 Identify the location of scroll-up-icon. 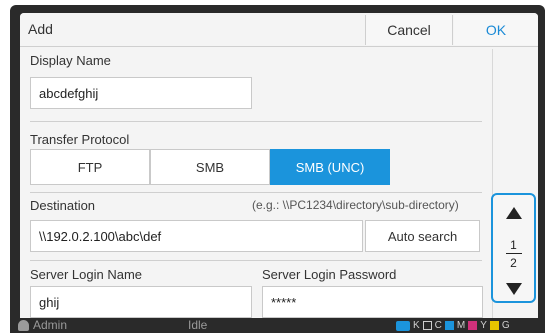
(514, 213).